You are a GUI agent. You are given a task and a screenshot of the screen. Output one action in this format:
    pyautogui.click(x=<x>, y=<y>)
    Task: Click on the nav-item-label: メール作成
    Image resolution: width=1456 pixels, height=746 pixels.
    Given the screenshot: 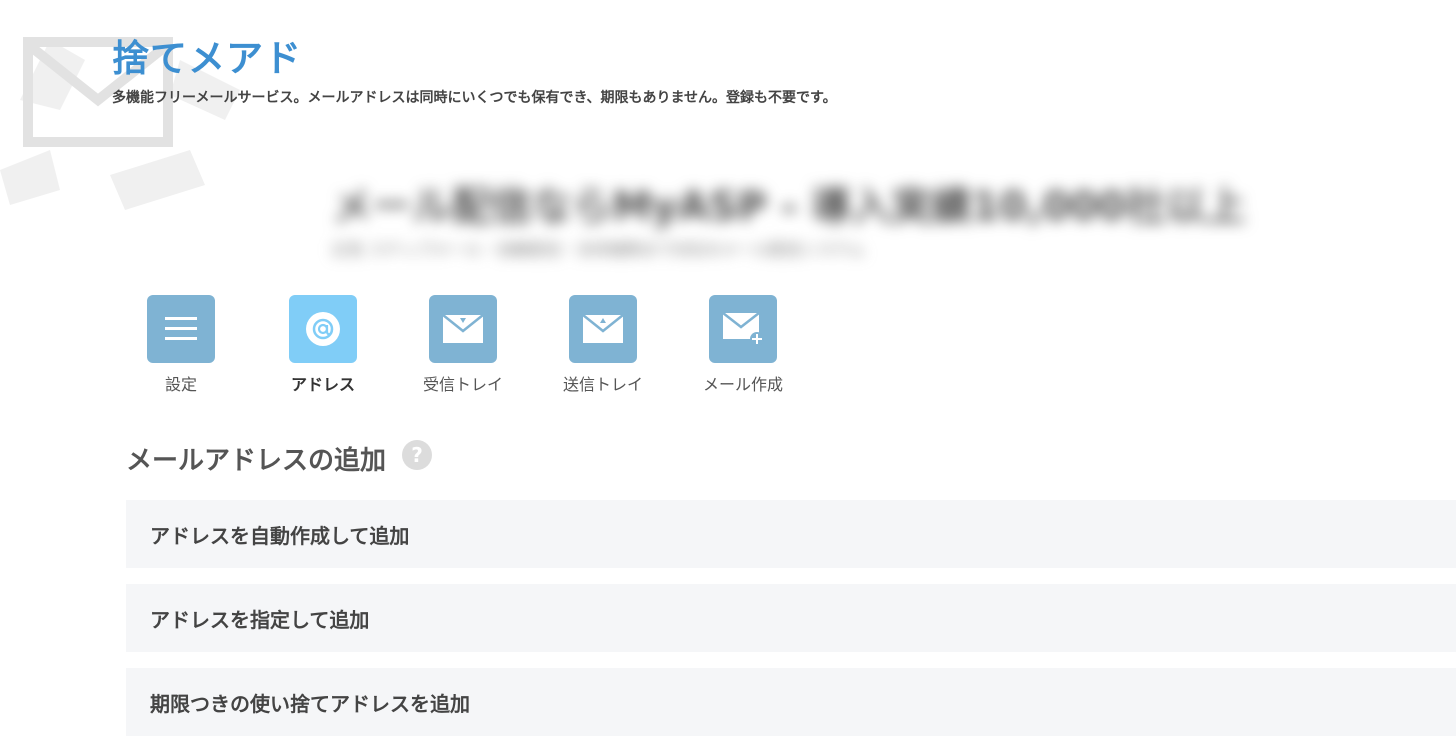 What is the action you would take?
    pyautogui.click(x=742, y=384)
    